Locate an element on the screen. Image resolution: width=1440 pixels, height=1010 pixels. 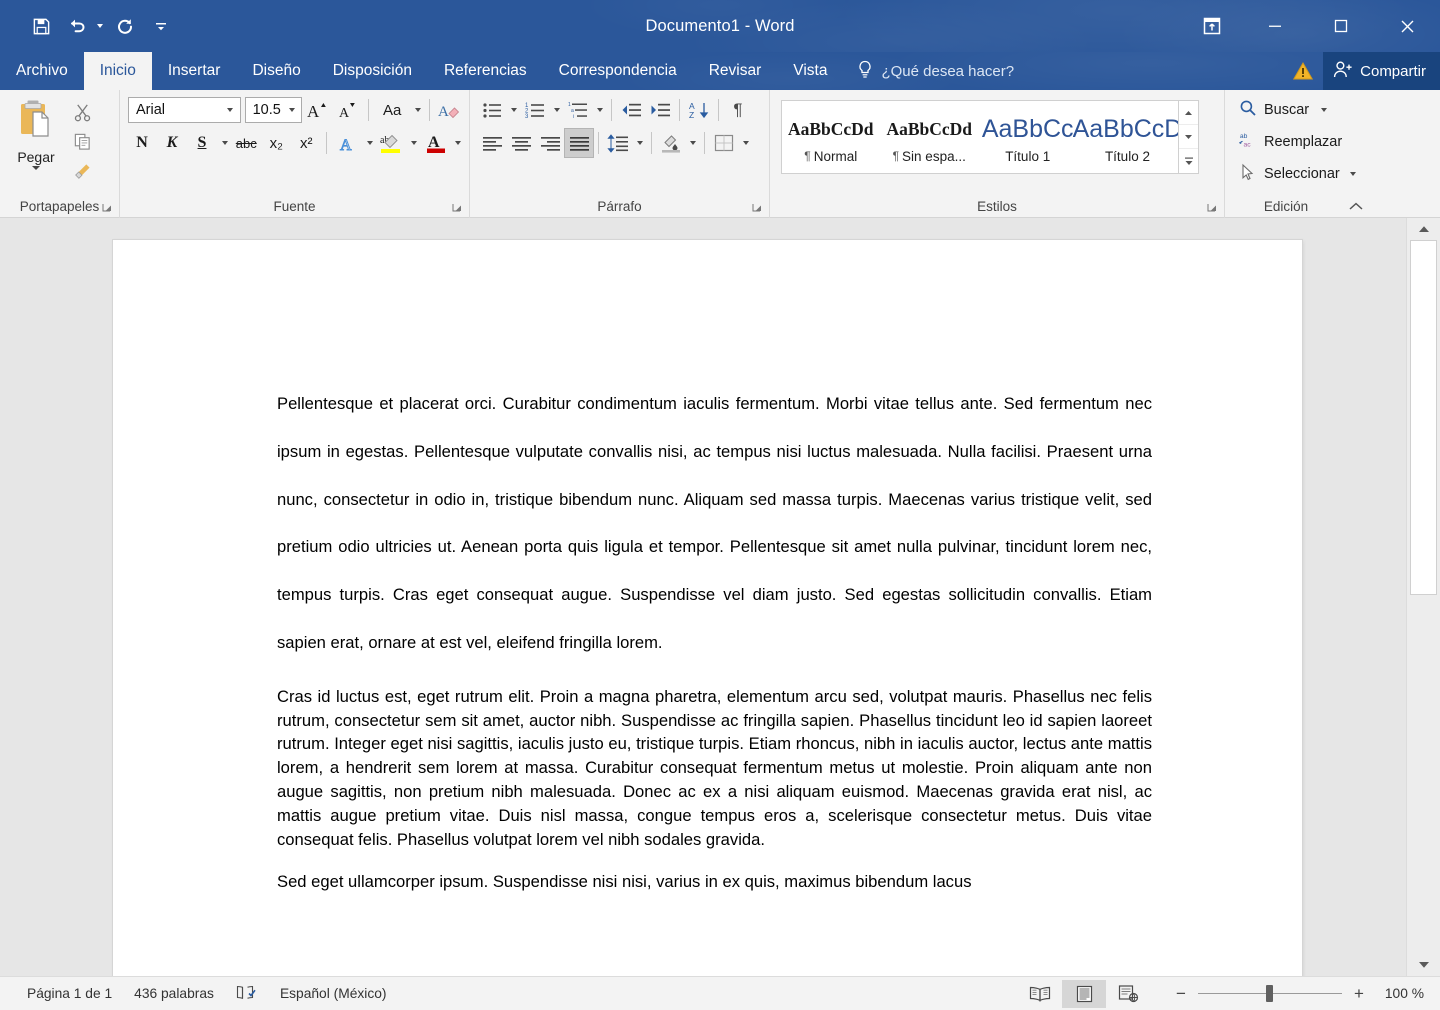
style-titulo-1: AaBbCc Título 1 is located at coordinates (1028, 137).